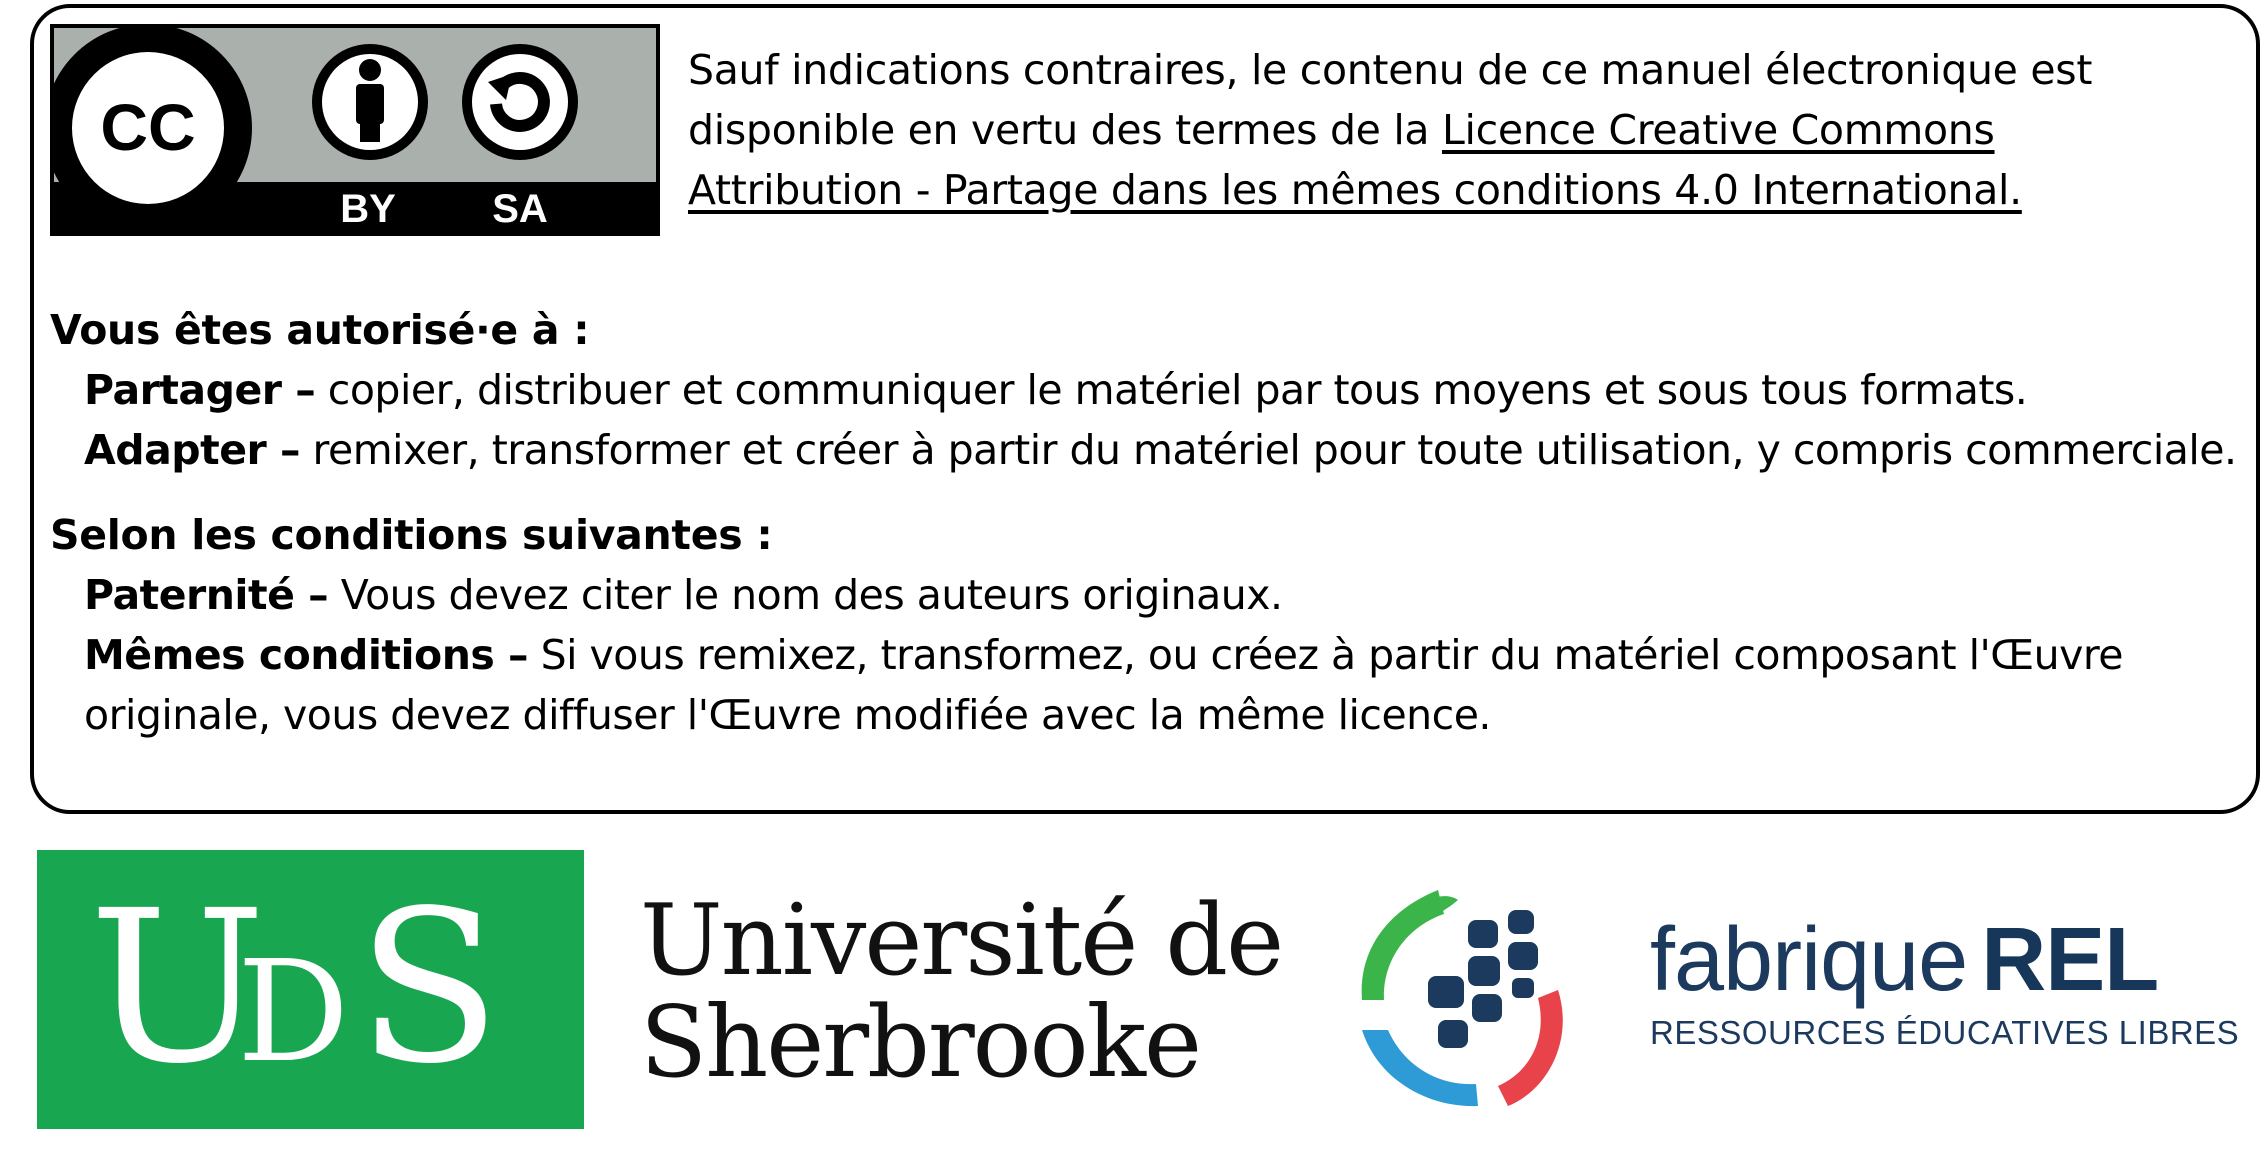 This screenshot has height=1151, width=2267. I want to click on svg-text: D, so click(293, 1012).